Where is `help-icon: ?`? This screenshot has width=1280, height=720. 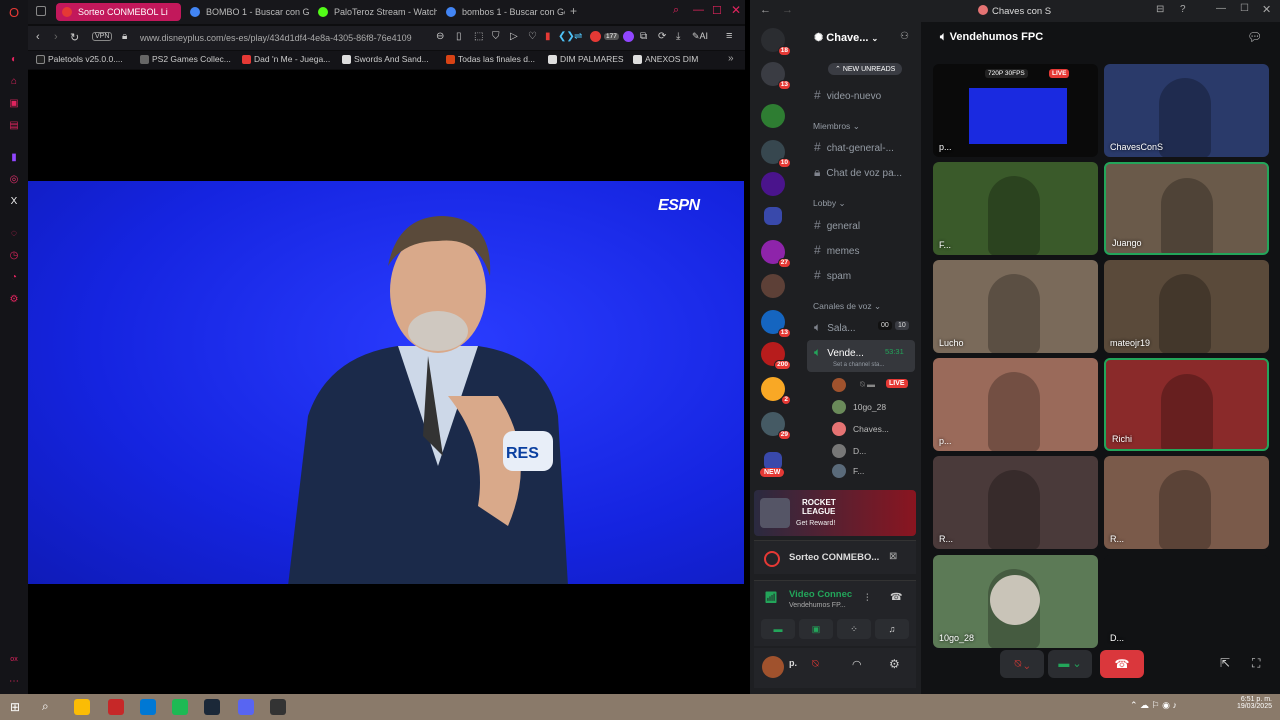
help-icon: ? is located at coordinates (1183, 9).